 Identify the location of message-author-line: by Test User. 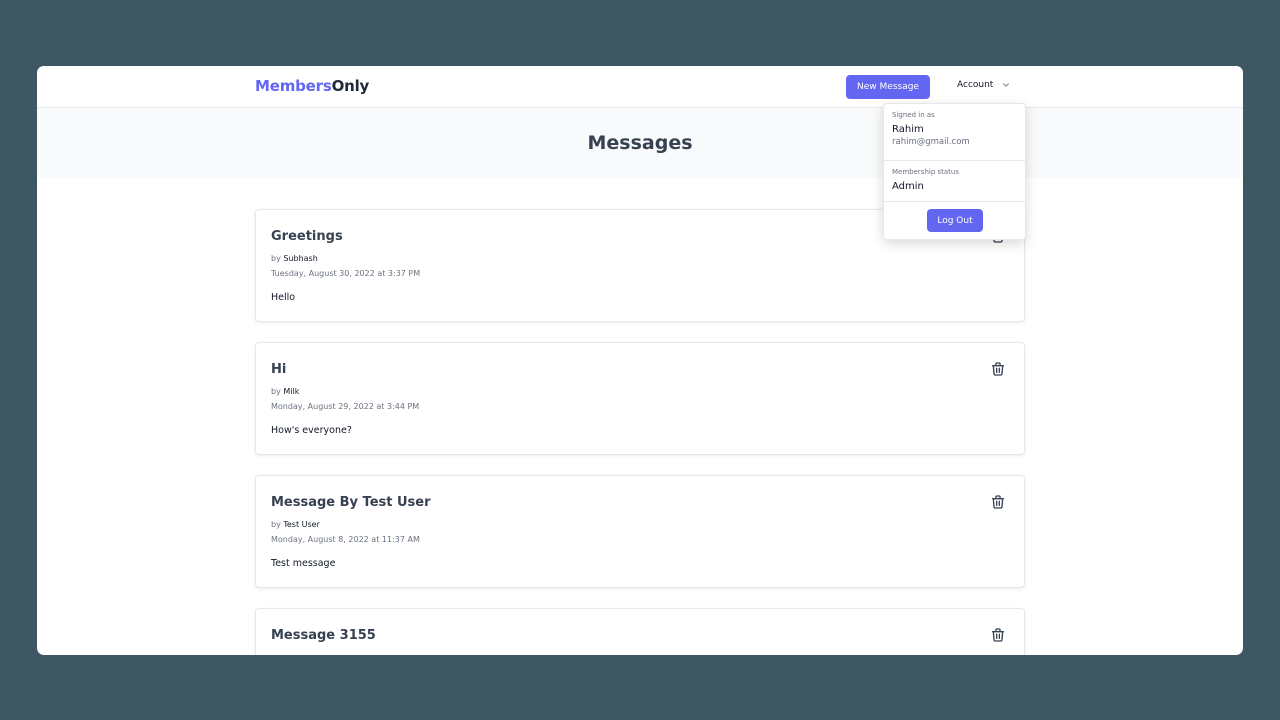
(295, 524).